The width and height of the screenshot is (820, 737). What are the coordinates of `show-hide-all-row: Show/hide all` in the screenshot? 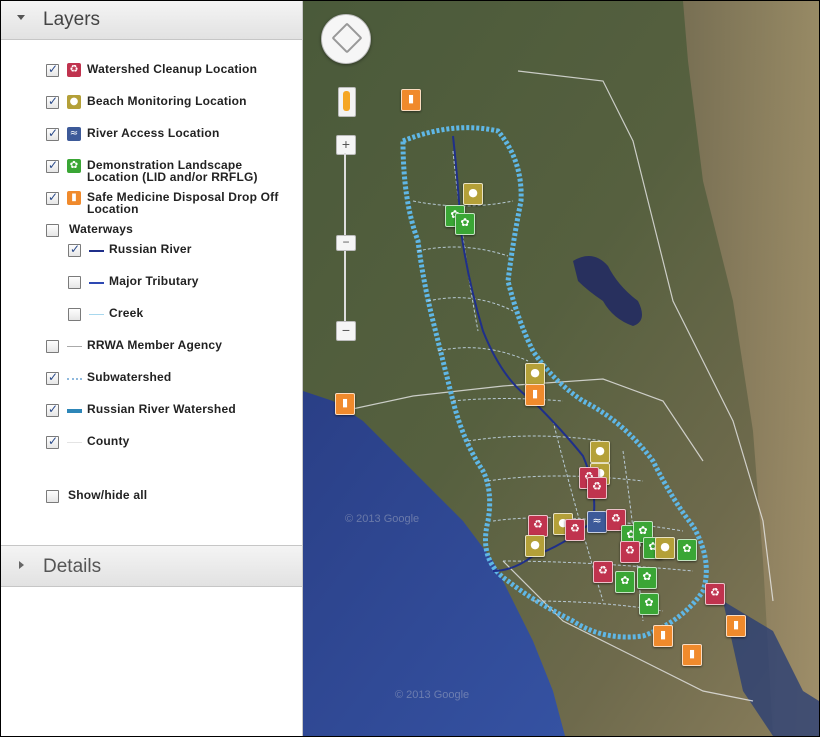 It's located at (146, 497).